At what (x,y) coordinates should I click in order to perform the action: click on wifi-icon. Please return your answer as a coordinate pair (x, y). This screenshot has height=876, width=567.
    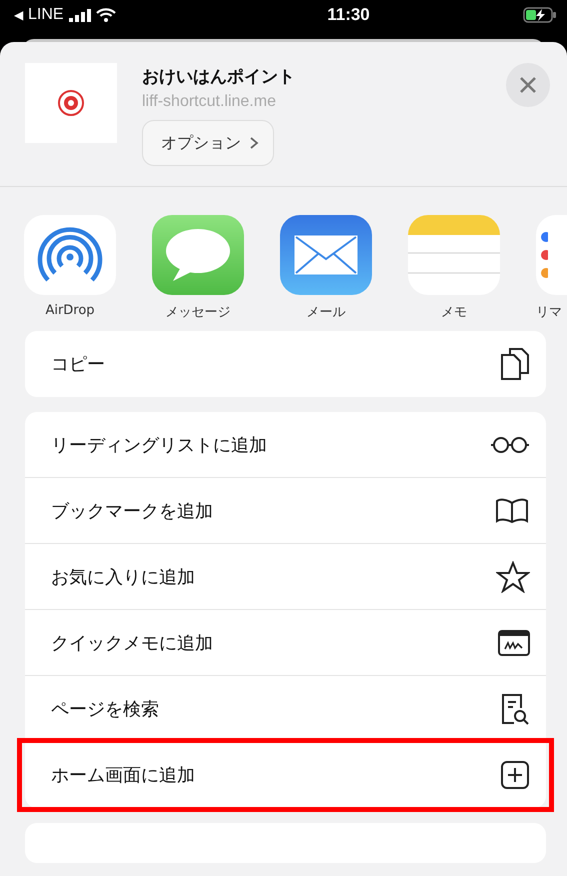
    Looking at the image, I should click on (106, 15).